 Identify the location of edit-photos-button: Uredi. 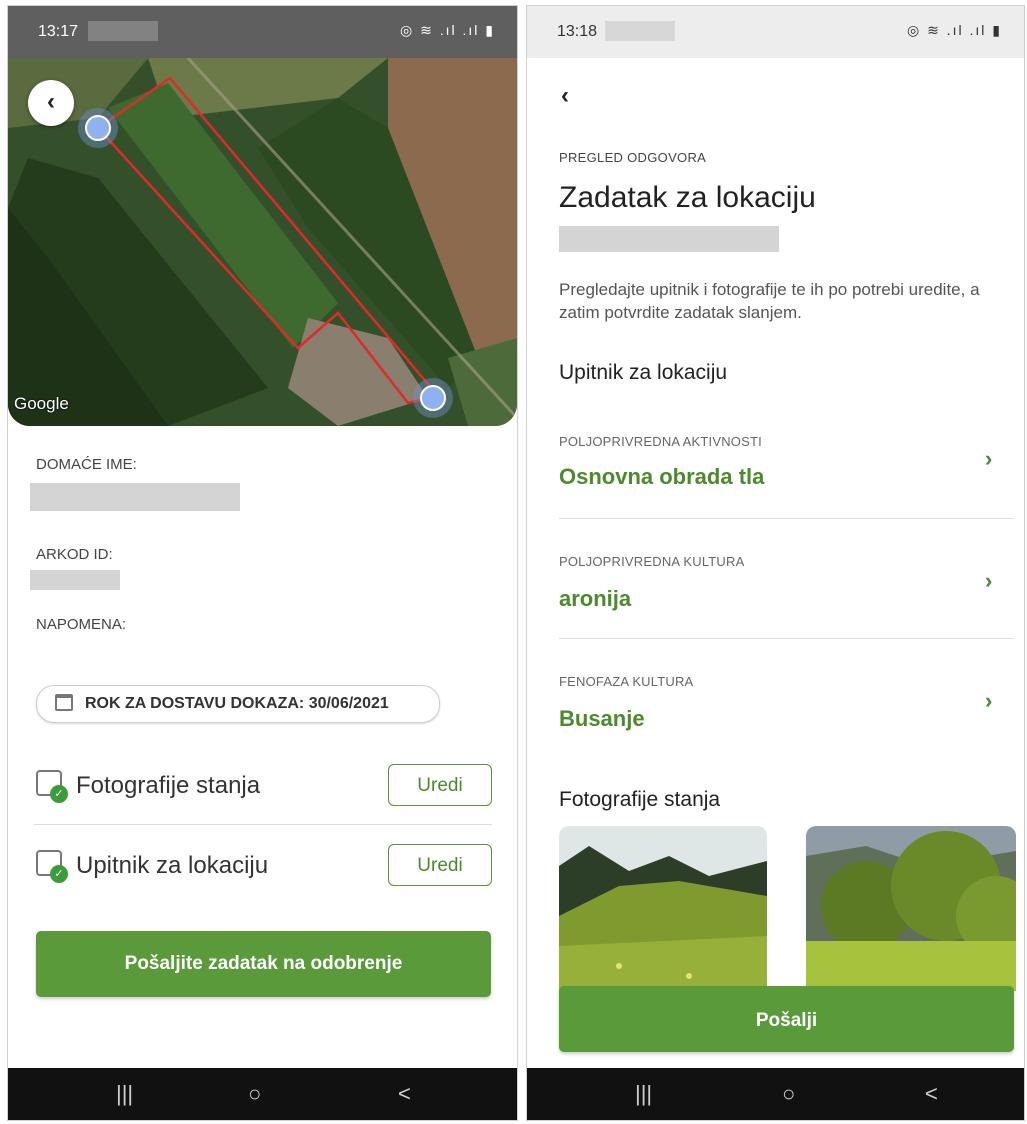
(440, 785).